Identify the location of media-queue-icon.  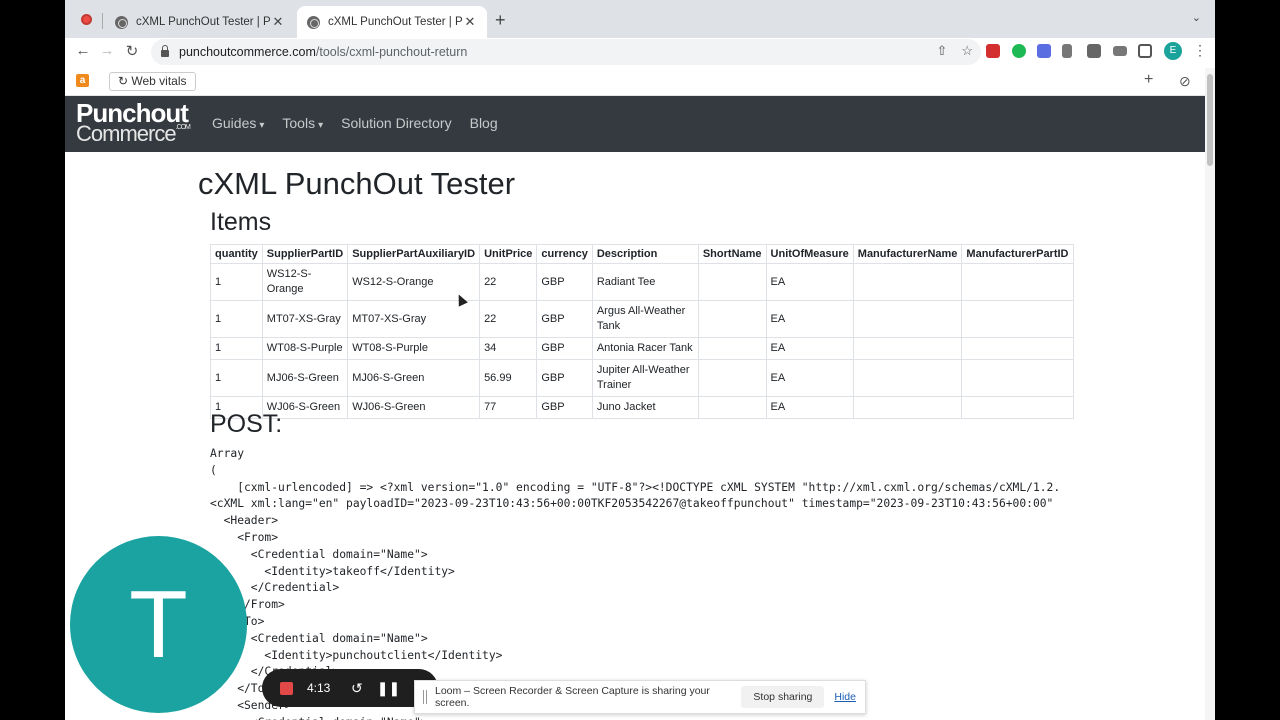
(1120, 51).